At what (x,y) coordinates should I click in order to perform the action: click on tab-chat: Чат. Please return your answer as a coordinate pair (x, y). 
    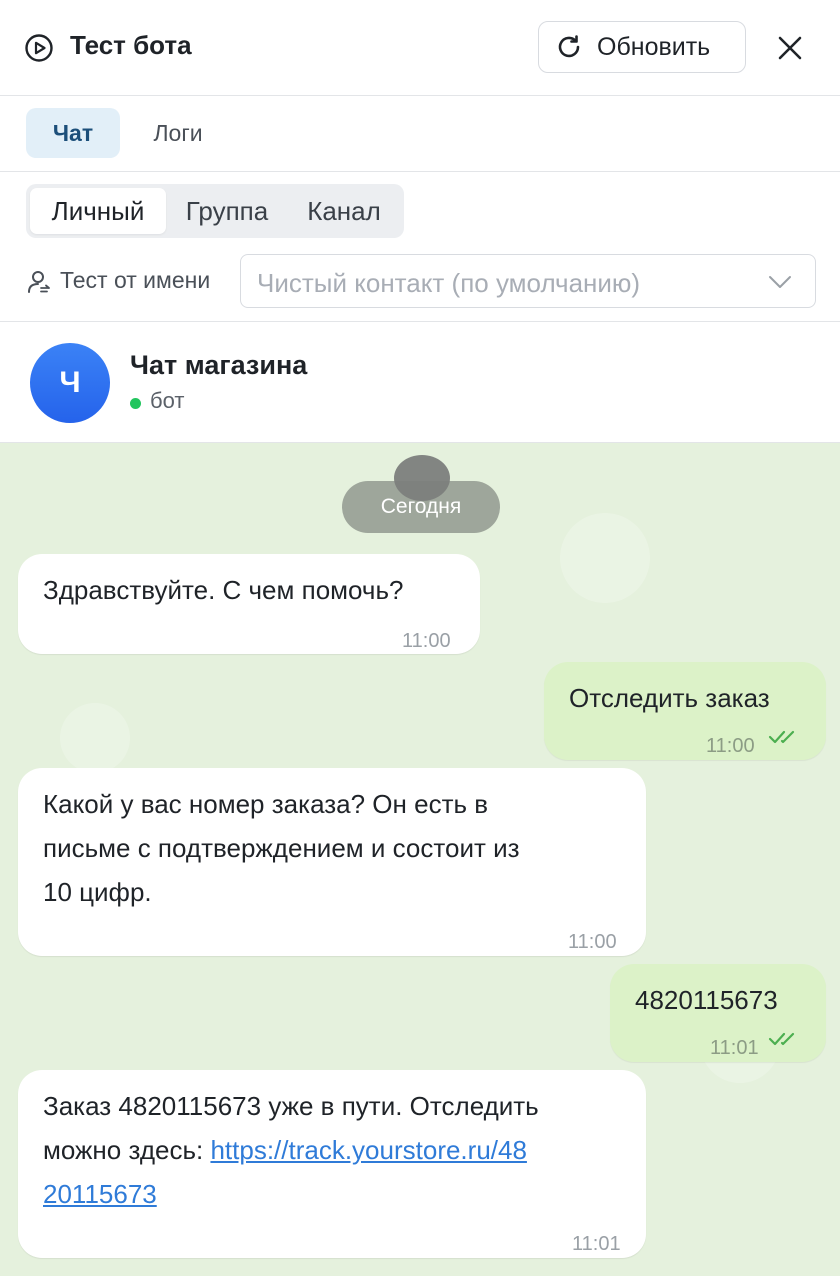
    Looking at the image, I should click on (73, 133).